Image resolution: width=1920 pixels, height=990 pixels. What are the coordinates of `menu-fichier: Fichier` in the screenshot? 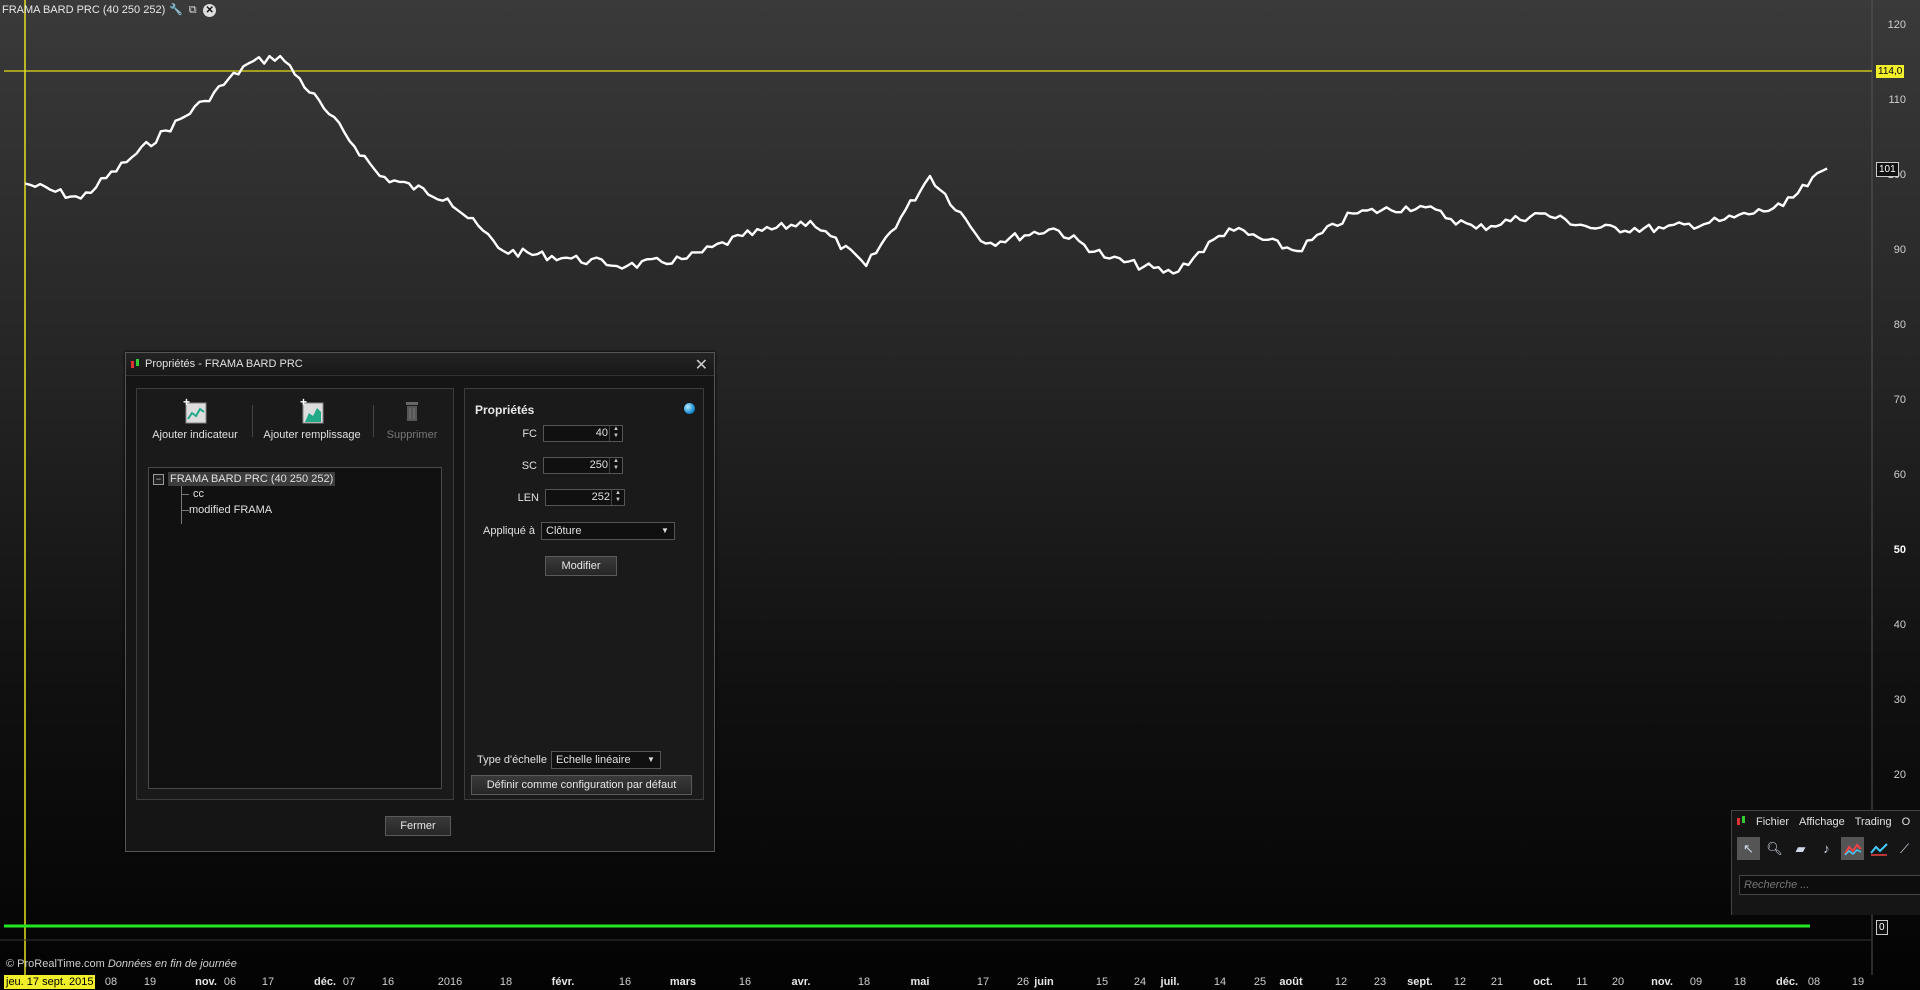 It's located at (1772, 822).